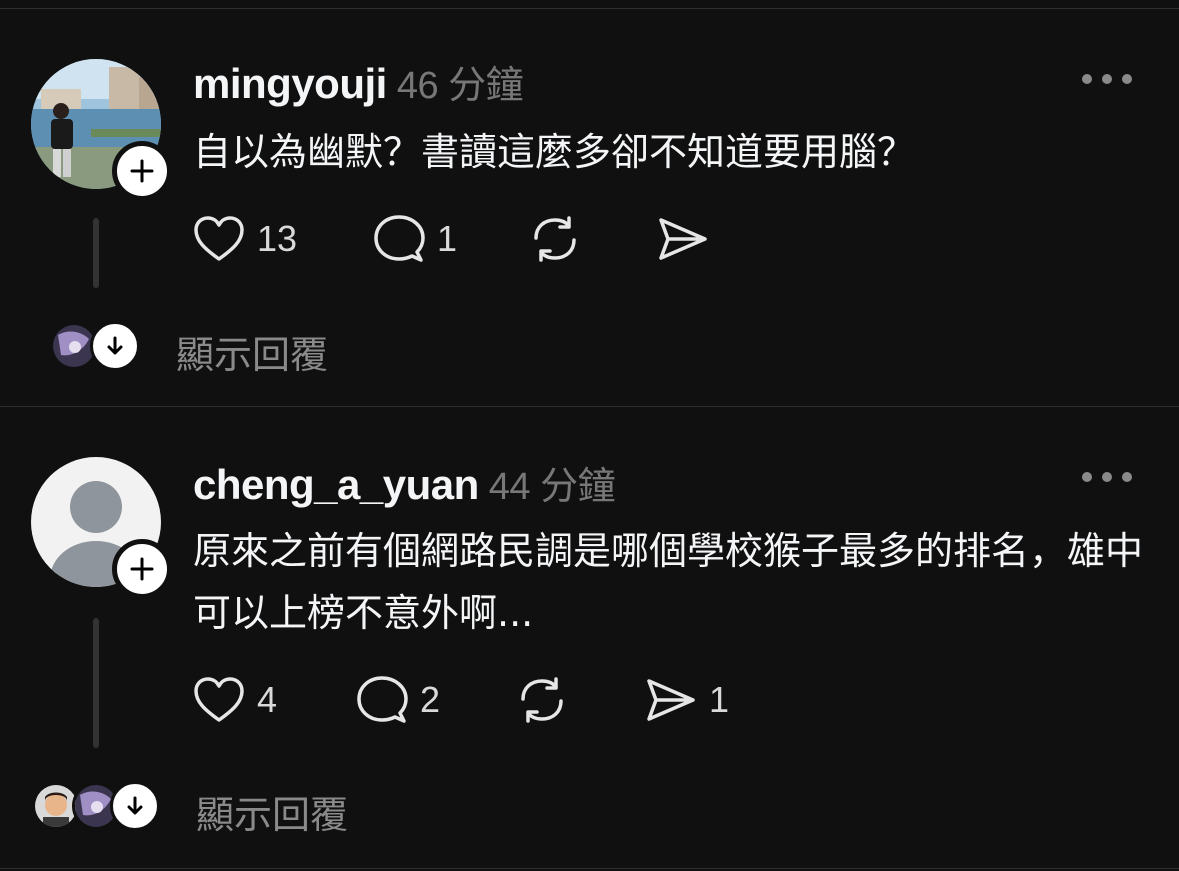 The width and height of the screenshot is (1179, 871). What do you see at coordinates (272, 811) in the screenshot?
I see `show-replies-label: 顯示回覆` at bounding box center [272, 811].